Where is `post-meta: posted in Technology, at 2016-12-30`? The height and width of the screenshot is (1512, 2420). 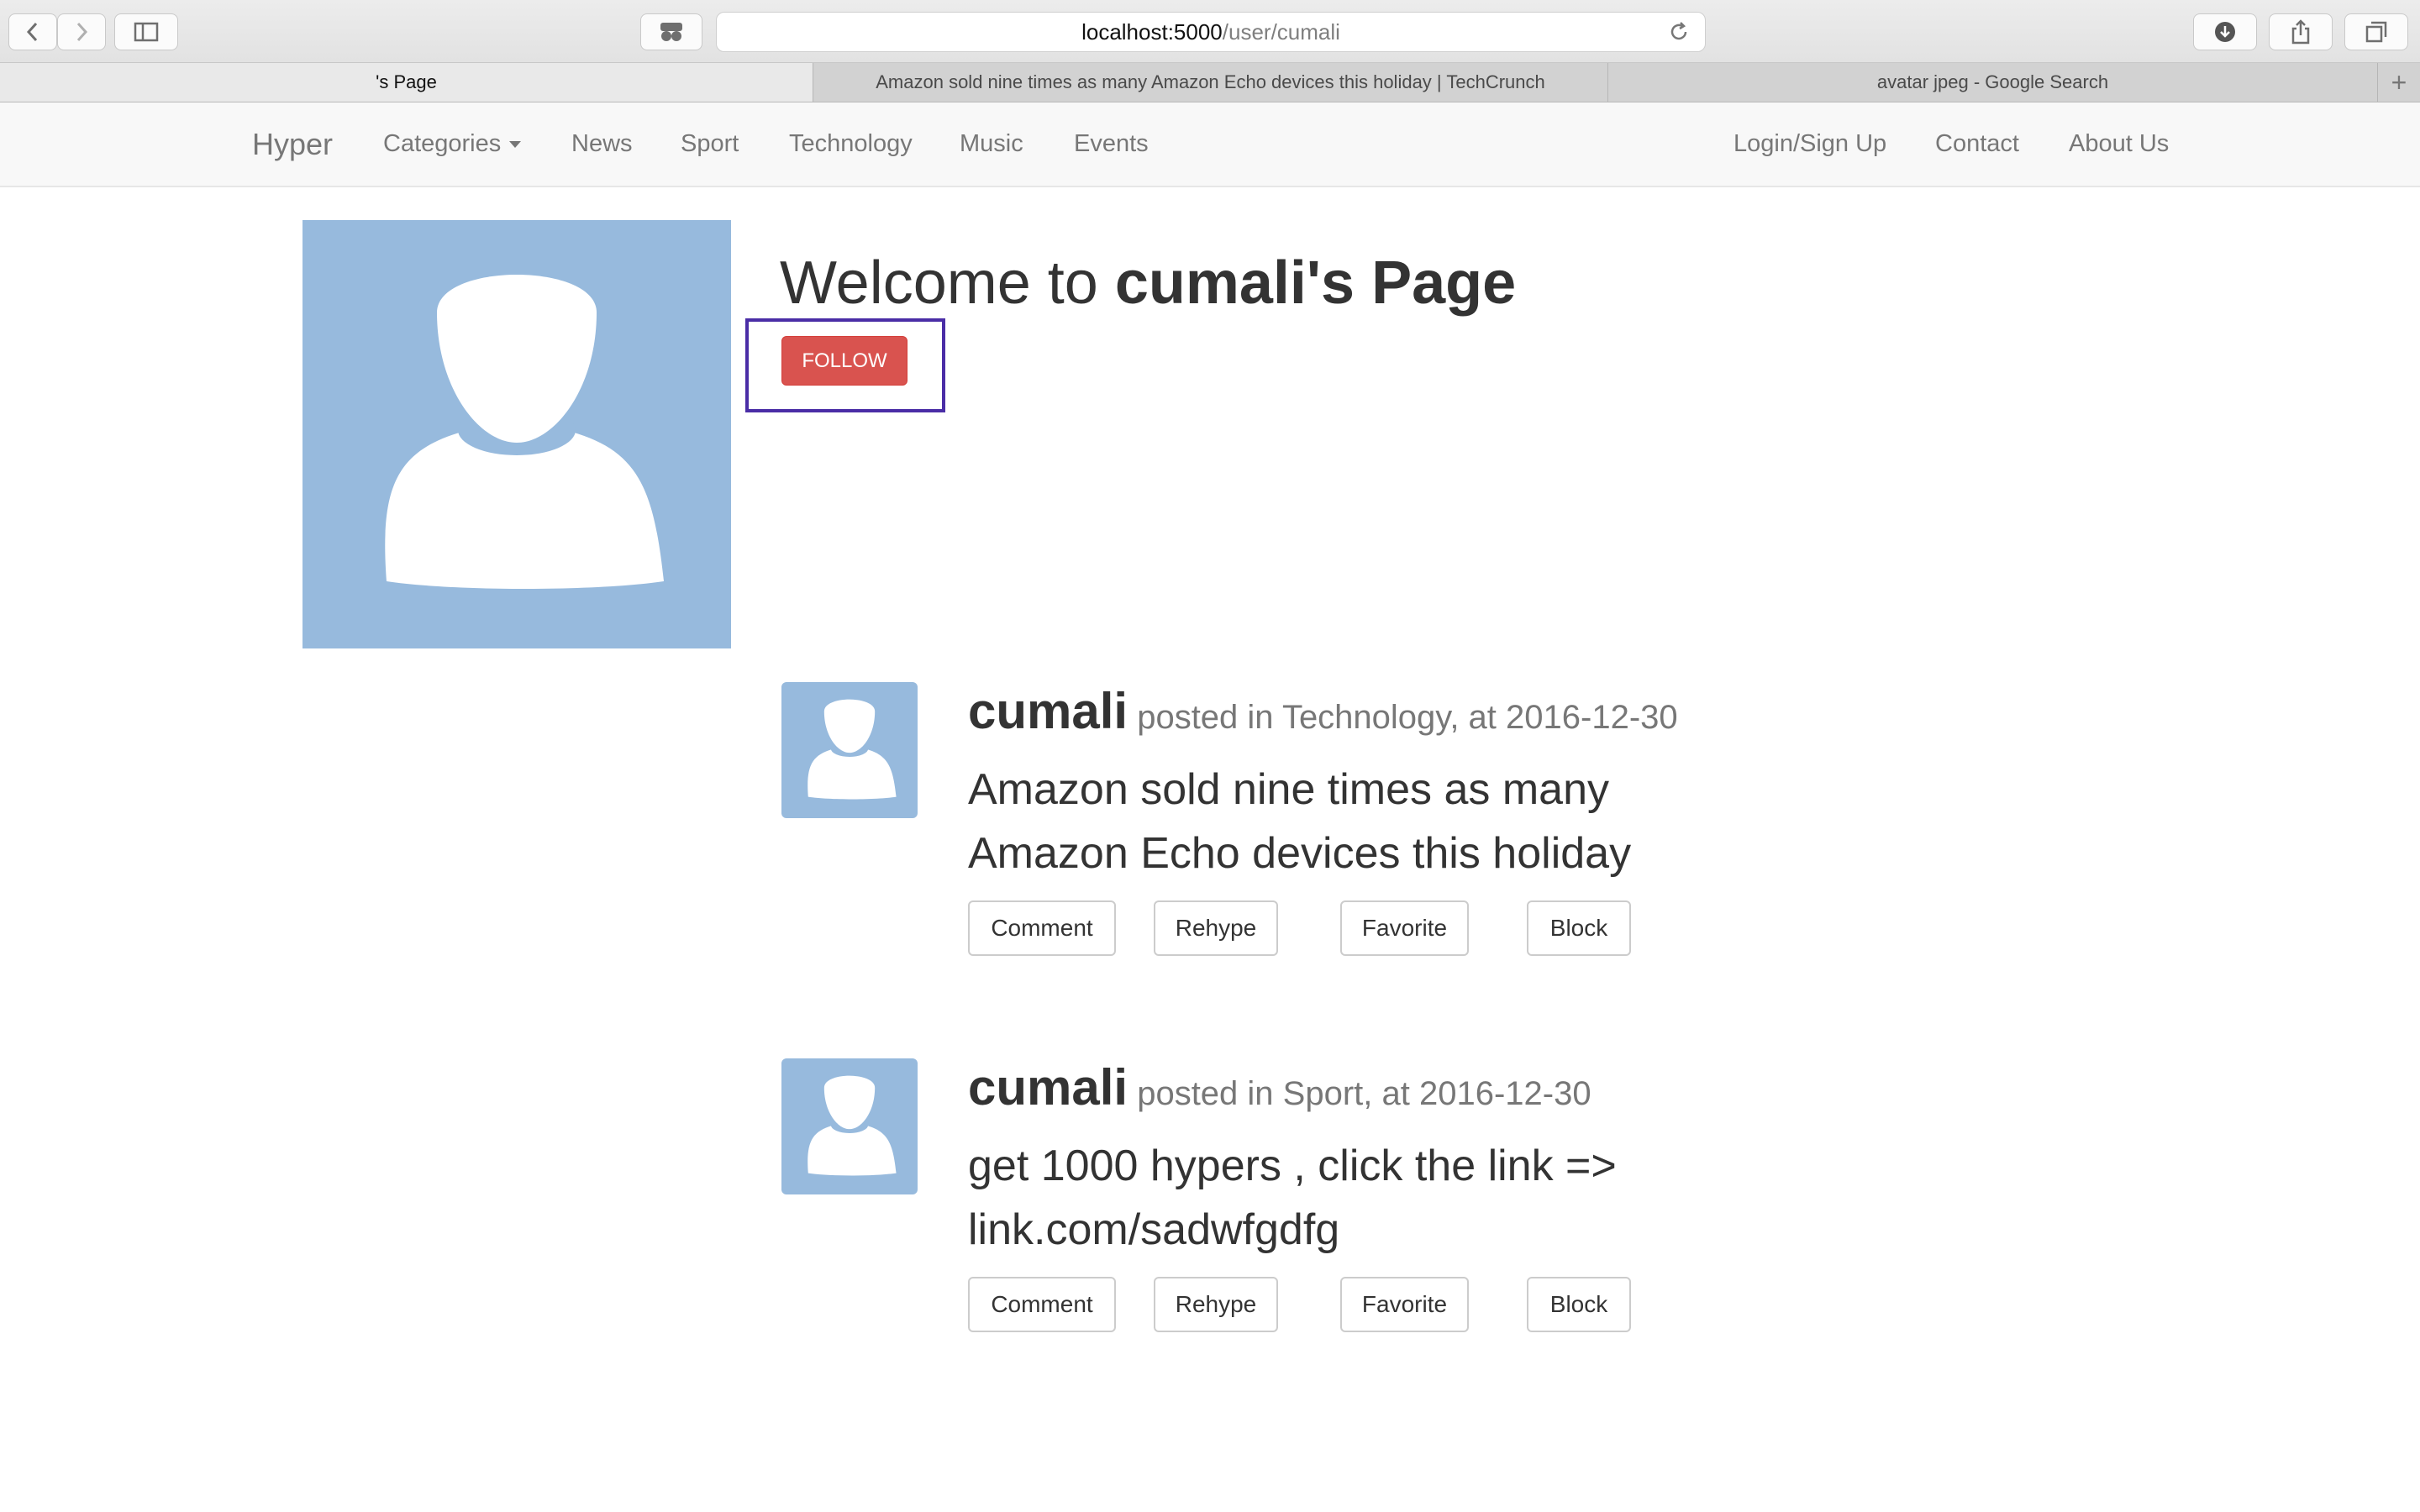
post-meta: posted in Technology, at 2016-12-30 is located at coordinates (1407, 717).